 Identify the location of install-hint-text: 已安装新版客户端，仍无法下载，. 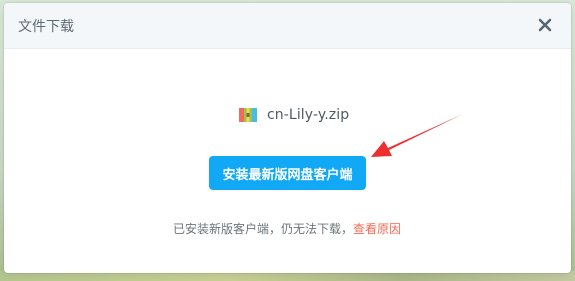
(263, 229).